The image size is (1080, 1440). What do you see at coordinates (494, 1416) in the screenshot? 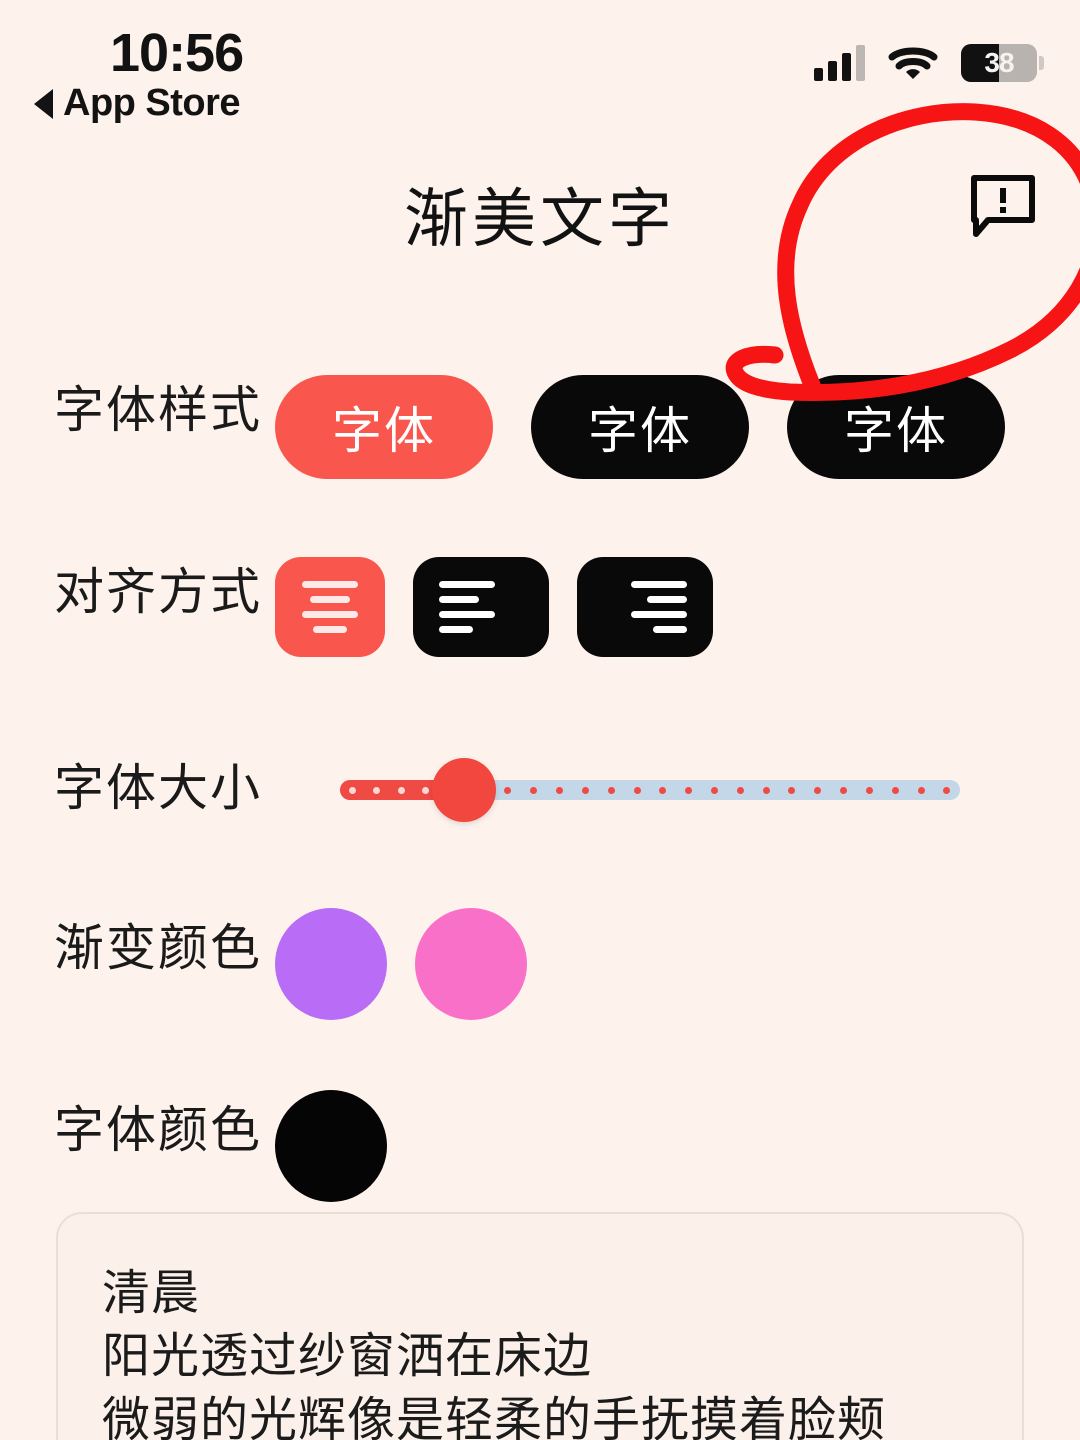
I see `text-preview-line-3: 微弱的光辉像是轻柔的手抚摸着脸颊` at bounding box center [494, 1416].